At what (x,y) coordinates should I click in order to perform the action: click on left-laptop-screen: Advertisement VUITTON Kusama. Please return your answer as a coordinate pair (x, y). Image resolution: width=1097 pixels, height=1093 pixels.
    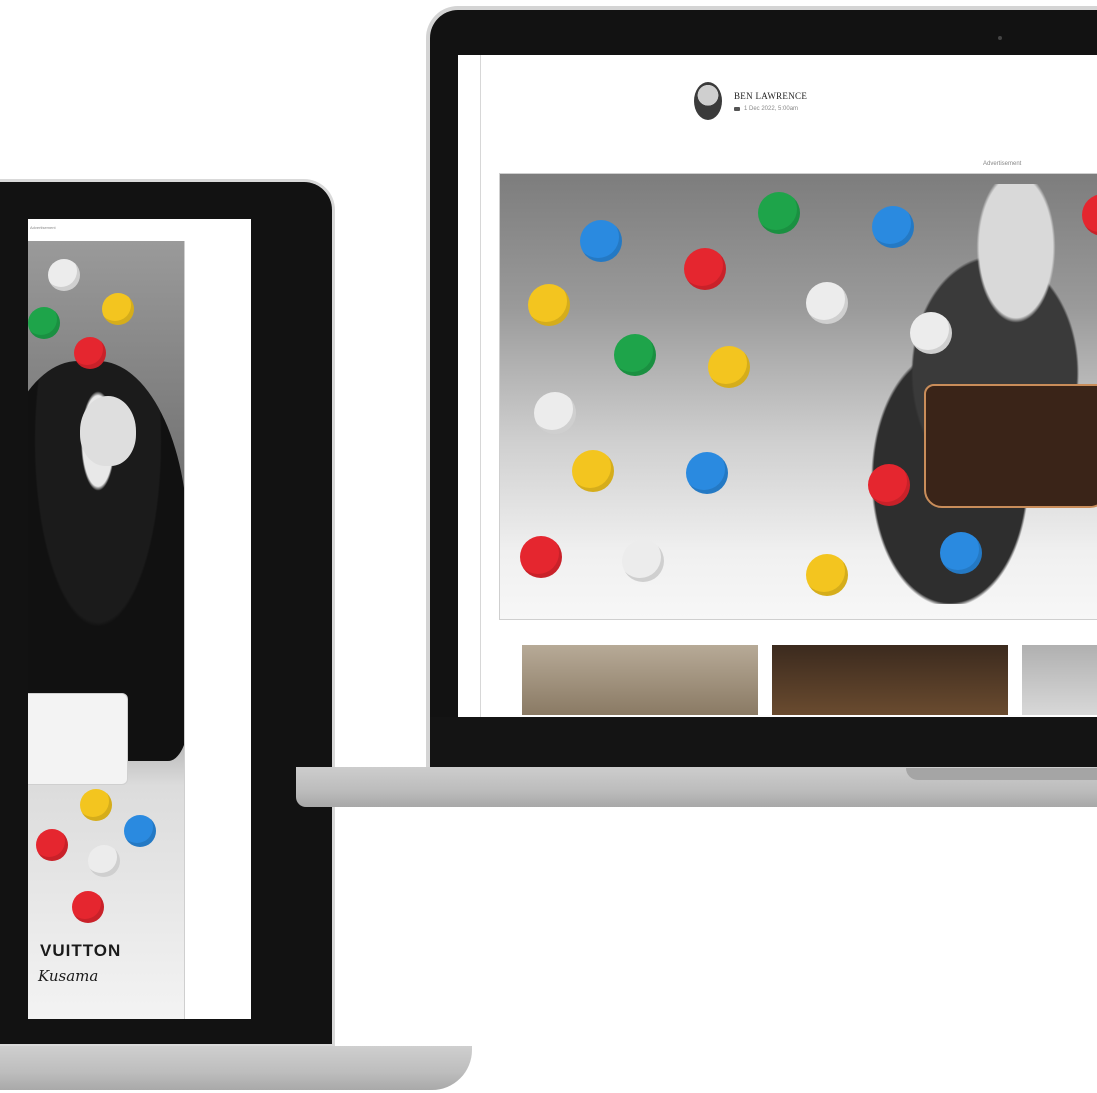
    Looking at the image, I should click on (139, 619).